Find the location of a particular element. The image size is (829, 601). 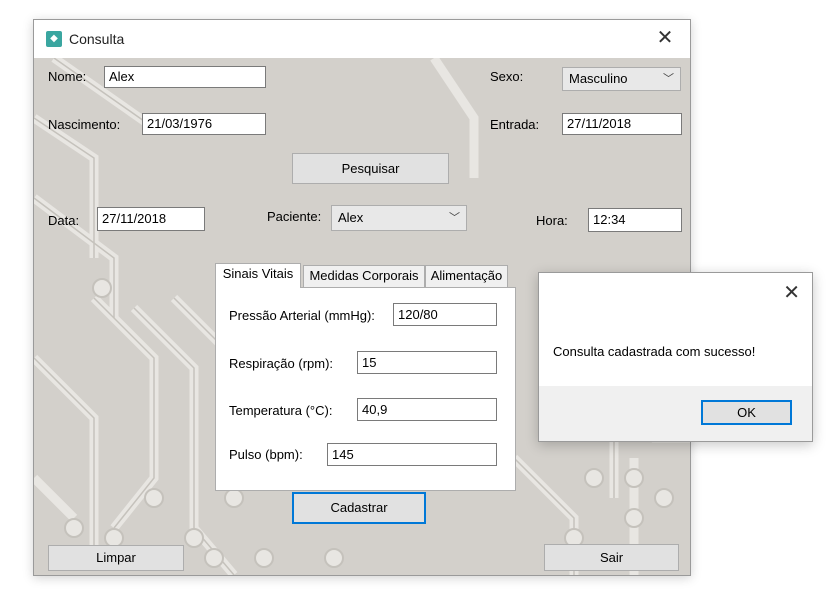

dialog-footer: OK is located at coordinates (675, 413).